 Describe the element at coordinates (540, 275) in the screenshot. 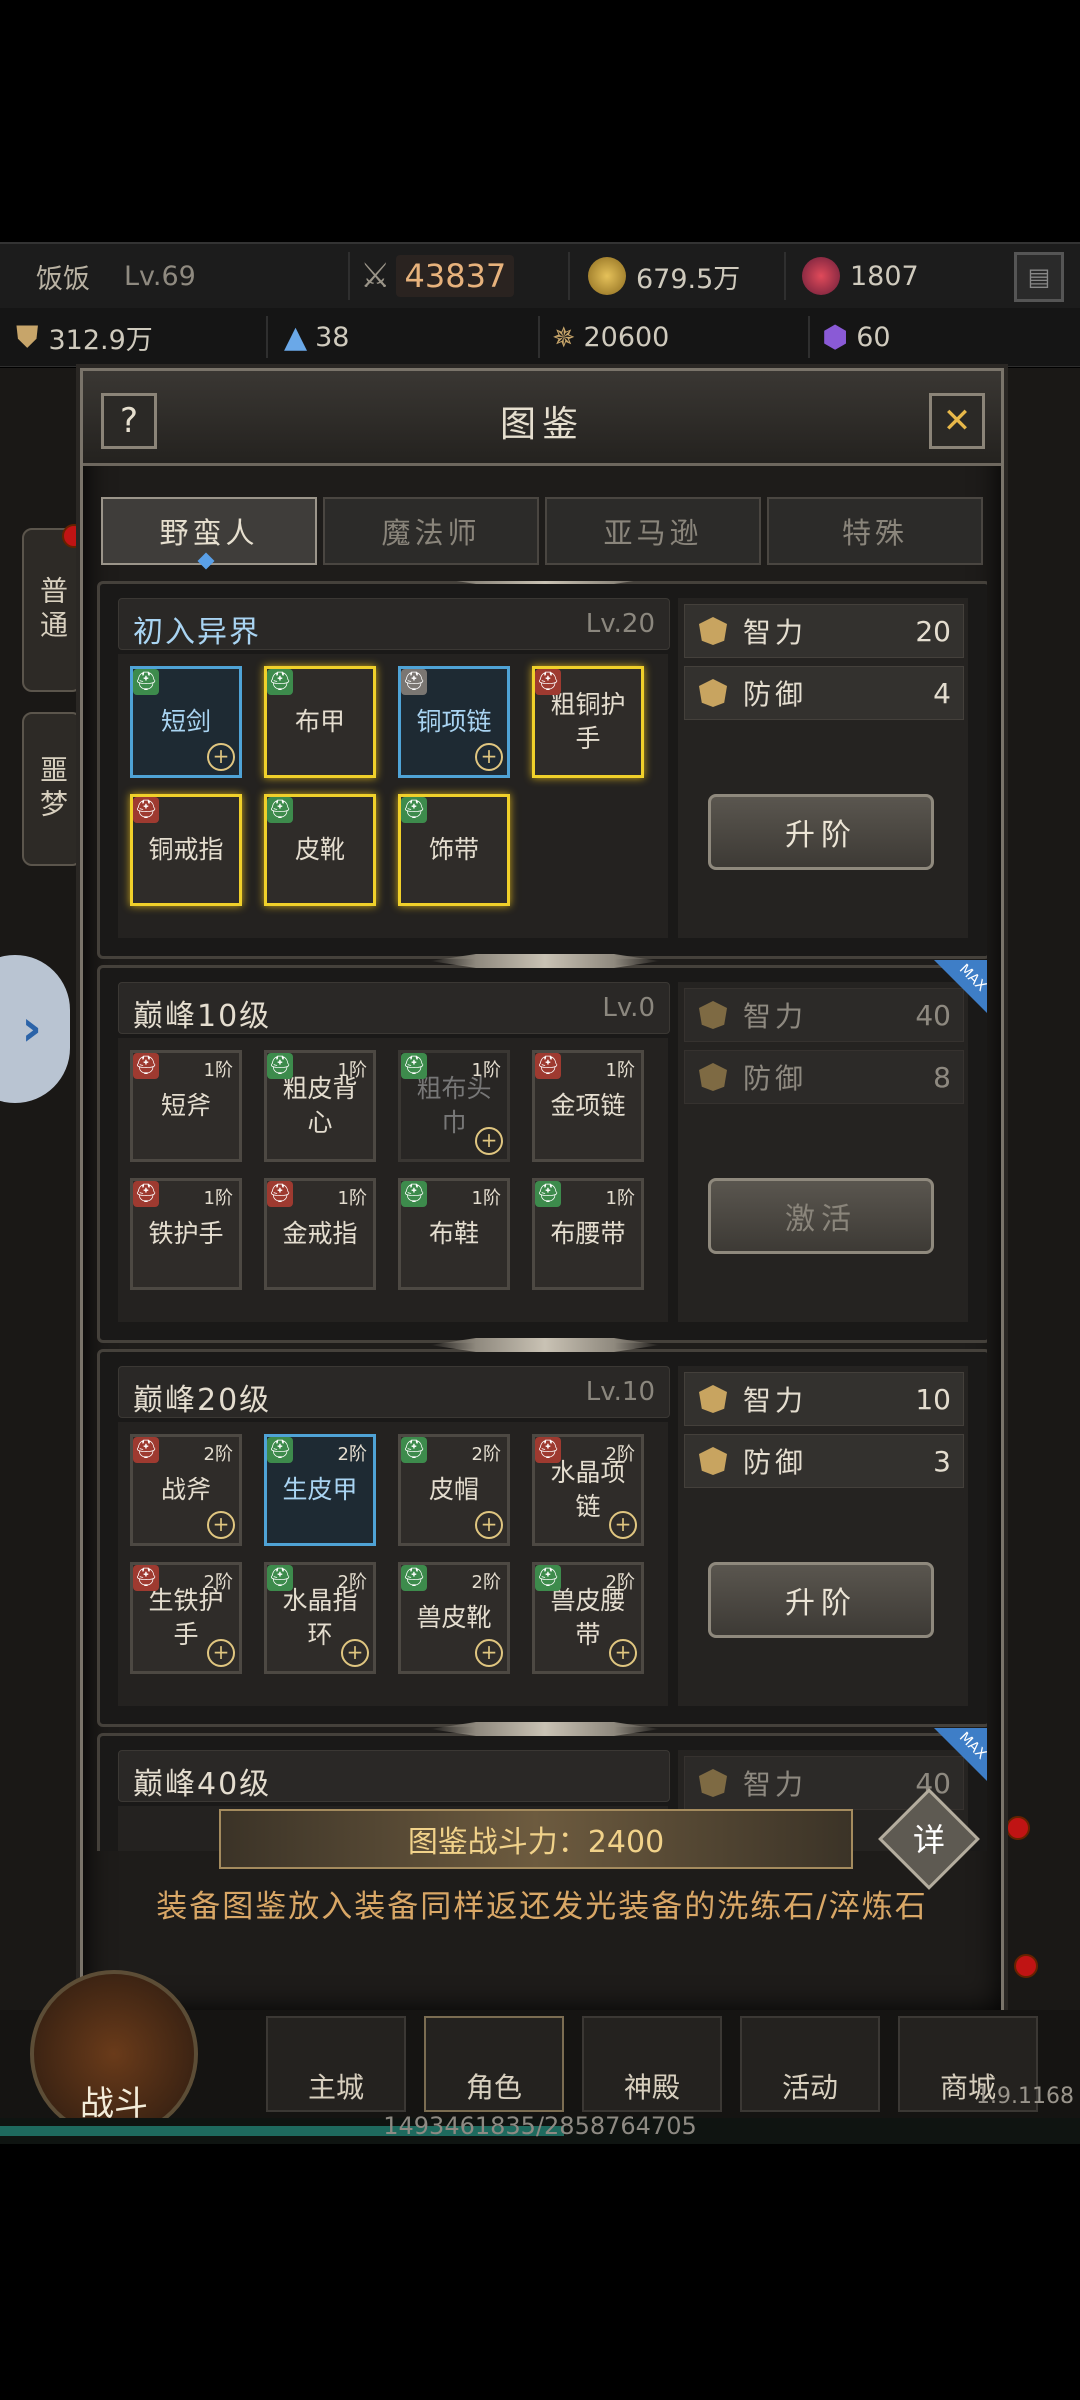

I see `top-status-bar: 饭饭 Lv.69 ⚔ 43837 679.5万 1807 ▤` at that location.